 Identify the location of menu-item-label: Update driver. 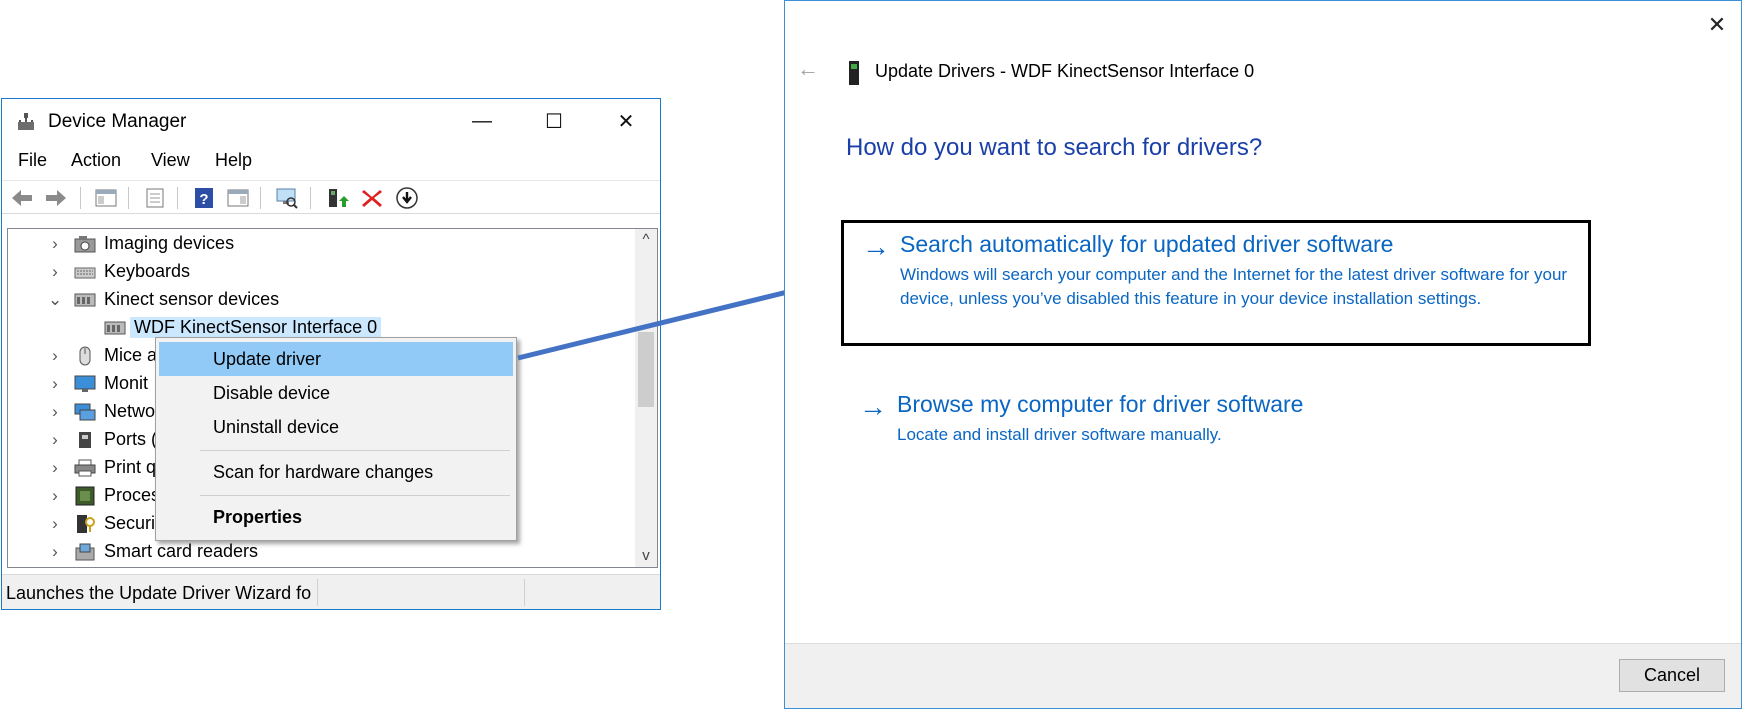
(267, 359).